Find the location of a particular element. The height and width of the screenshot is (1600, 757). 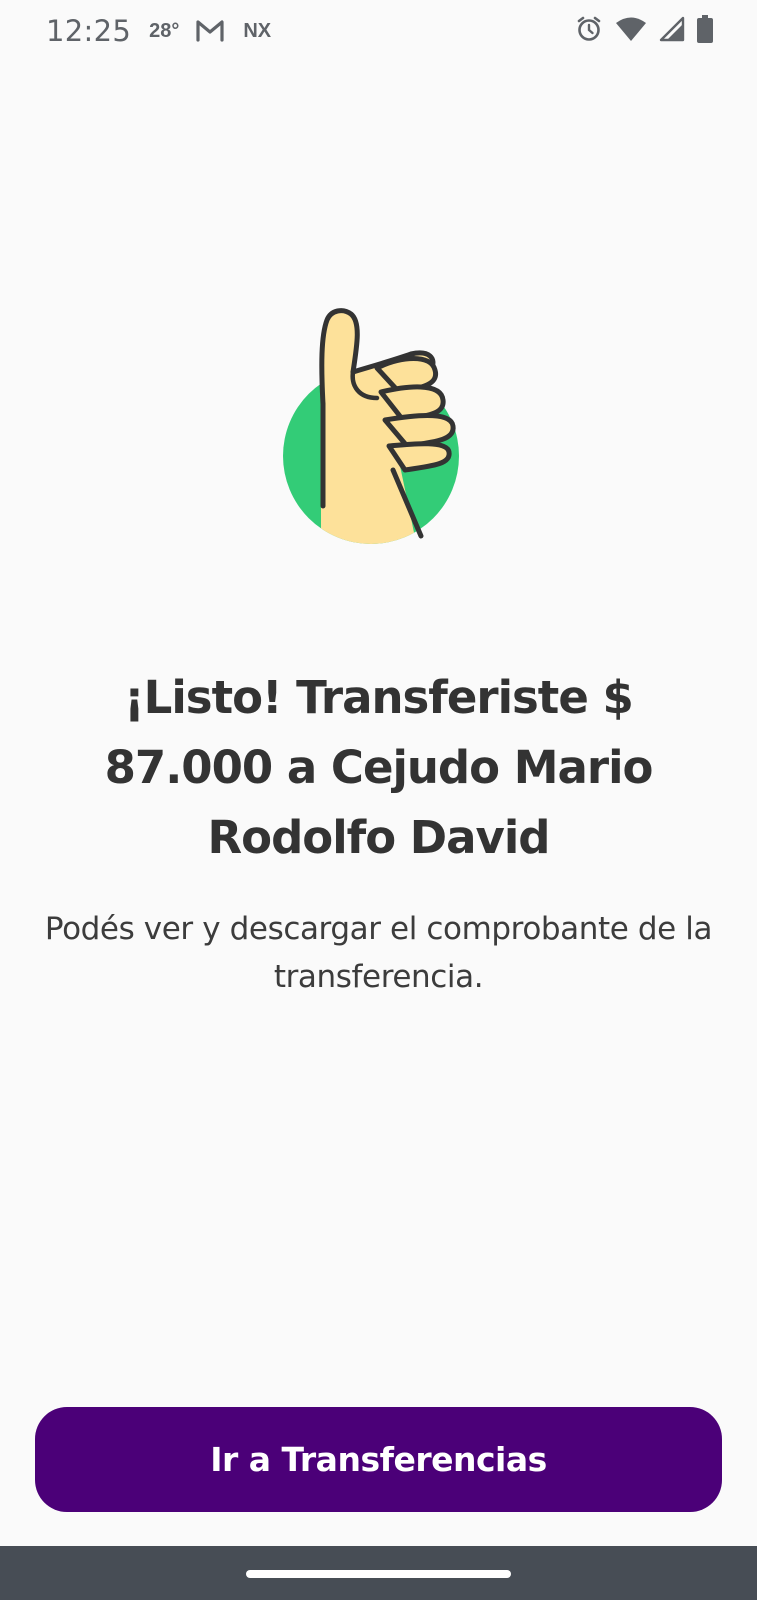

status-bar-left: 12:25 28° NX is located at coordinates (158, 31).